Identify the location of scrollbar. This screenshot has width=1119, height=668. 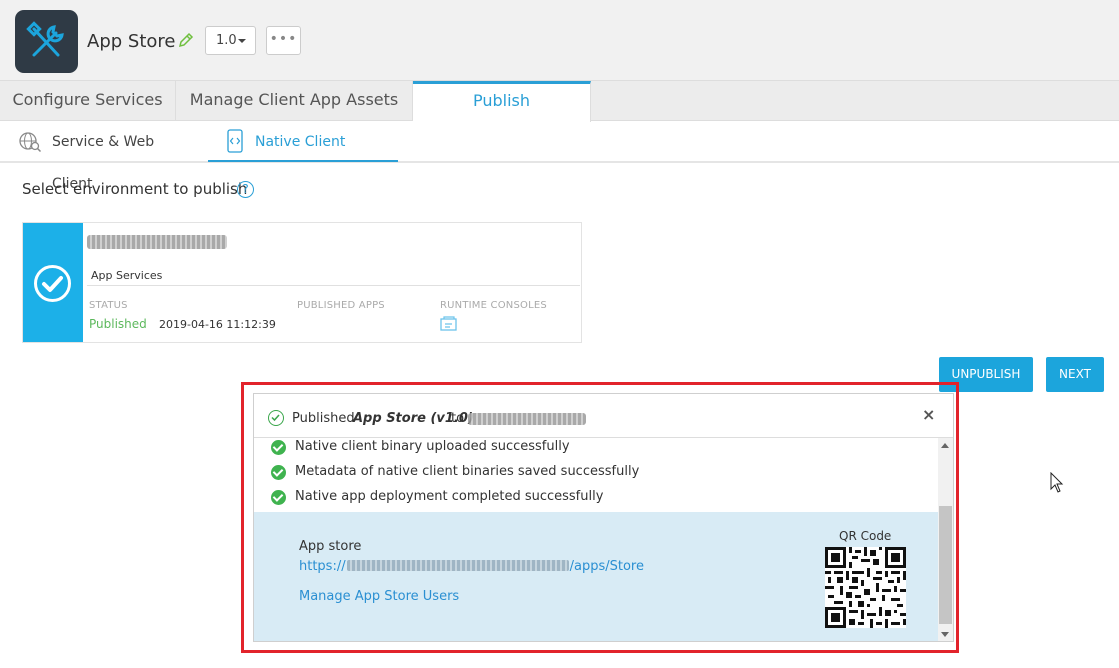
(945, 539).